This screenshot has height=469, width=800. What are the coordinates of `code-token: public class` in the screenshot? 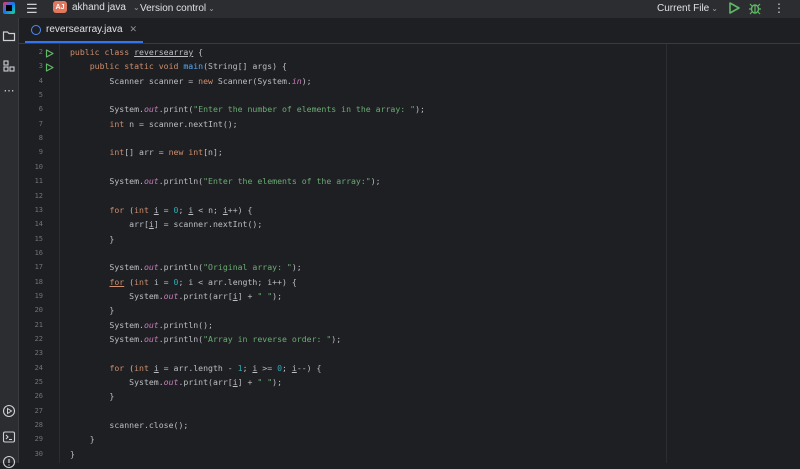 It's located at (102, 52).